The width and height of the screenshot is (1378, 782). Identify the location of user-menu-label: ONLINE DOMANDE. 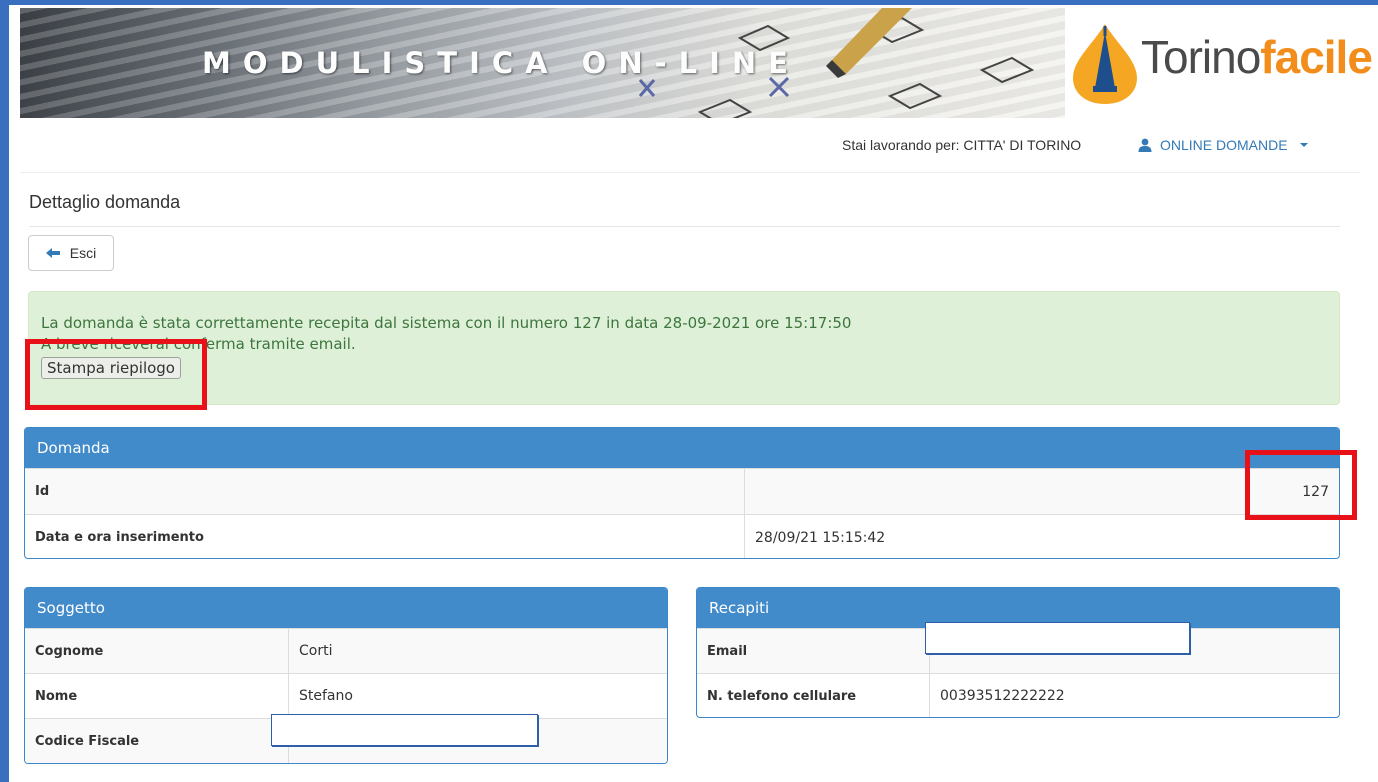
(1224, 145).